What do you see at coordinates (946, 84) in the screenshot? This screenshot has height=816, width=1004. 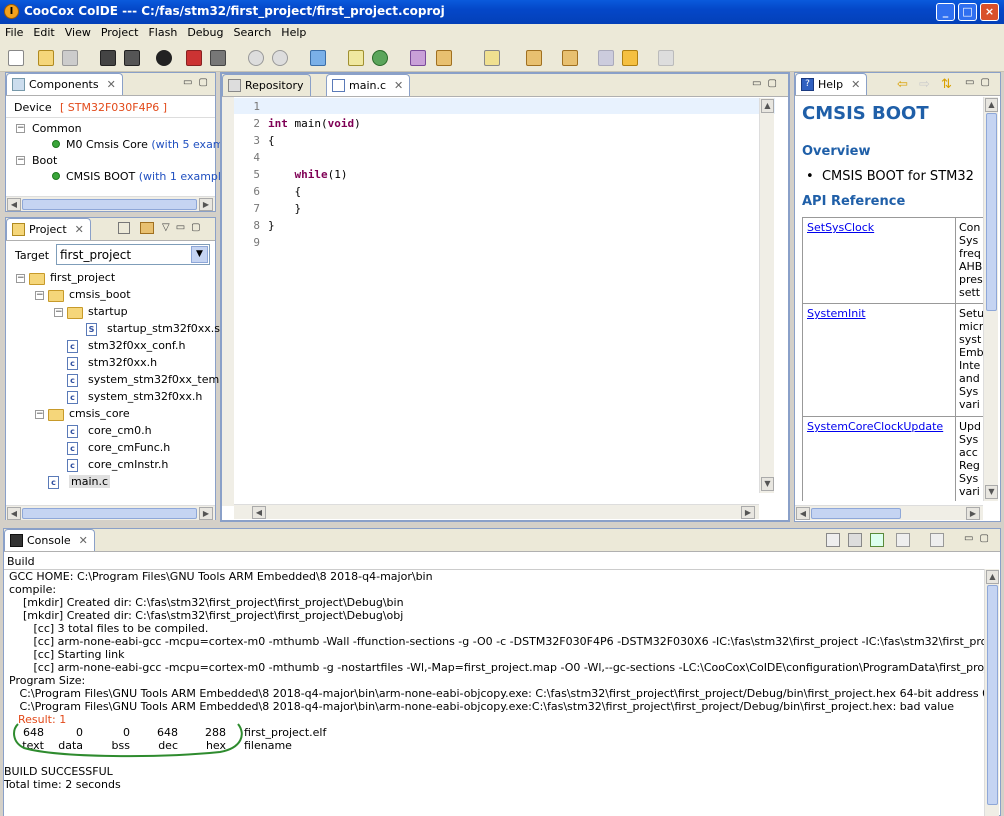 I see `help-sync-icon: ⇅` at bounding box center [946, 84].